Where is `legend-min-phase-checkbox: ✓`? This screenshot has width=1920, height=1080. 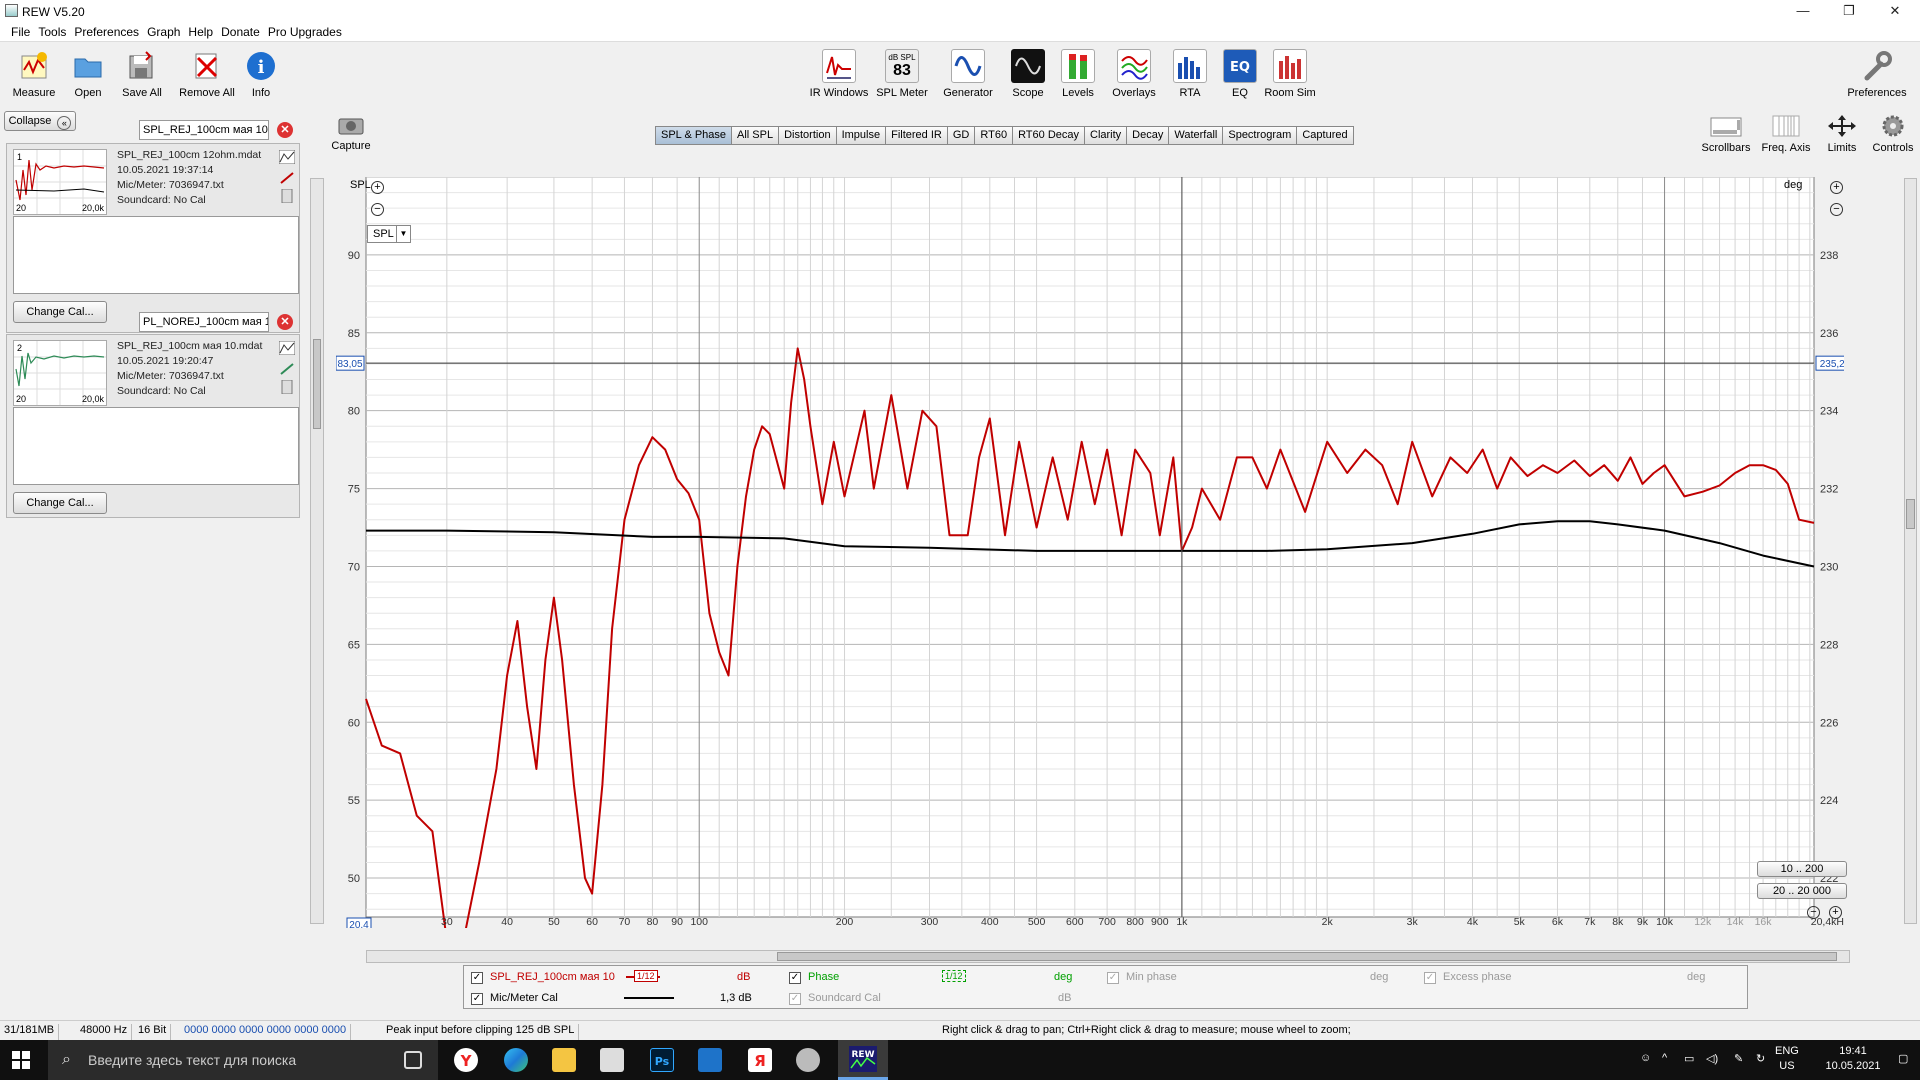 legend-min-phase-checkbox: ✓ is located at coordinates (1113, 978).